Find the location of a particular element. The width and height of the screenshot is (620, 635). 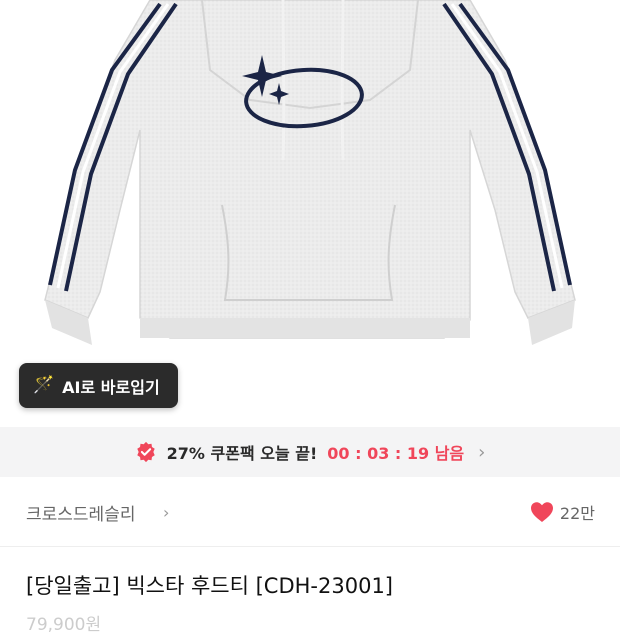

coupon-text: 27% 쿠폰팩 오늘 끝! is located at coordinates (242, 453).